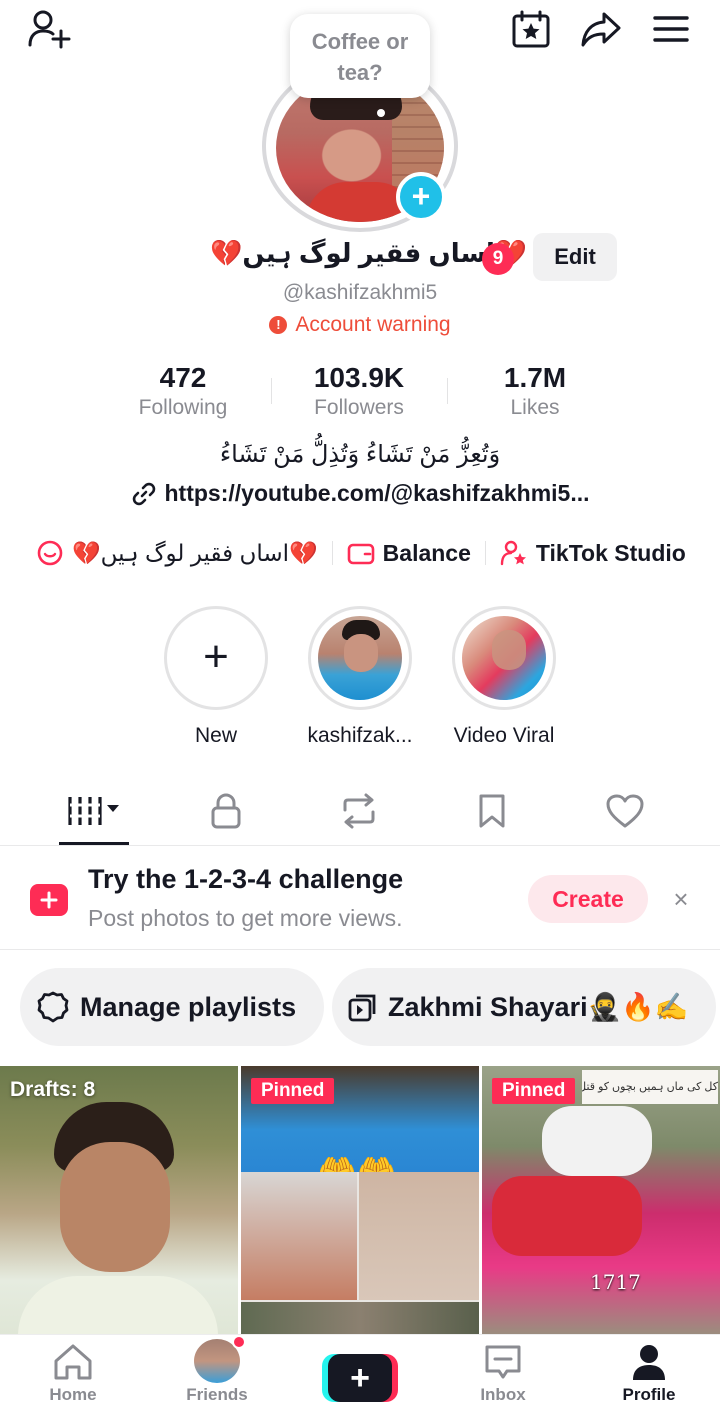 This screenshot has width=720, height=1404. What do you see at coordinates (381, 113) in the screenshot?
I see `bubble-tail` at bounding box center [381, 113].